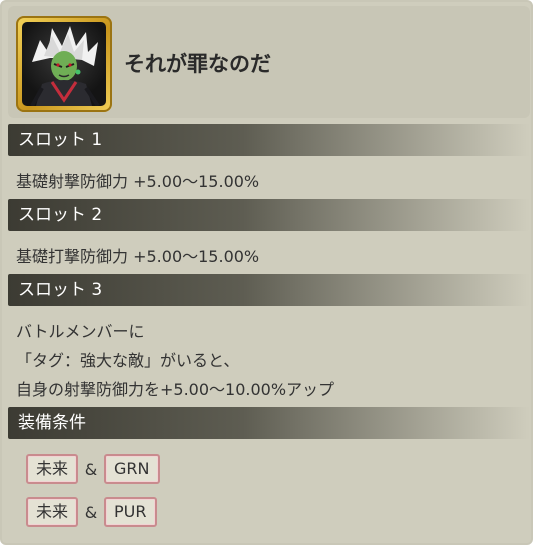 The height and width of the screenshot is (549, 538). I want to click on character-illustration-icon, so click(65, 66).